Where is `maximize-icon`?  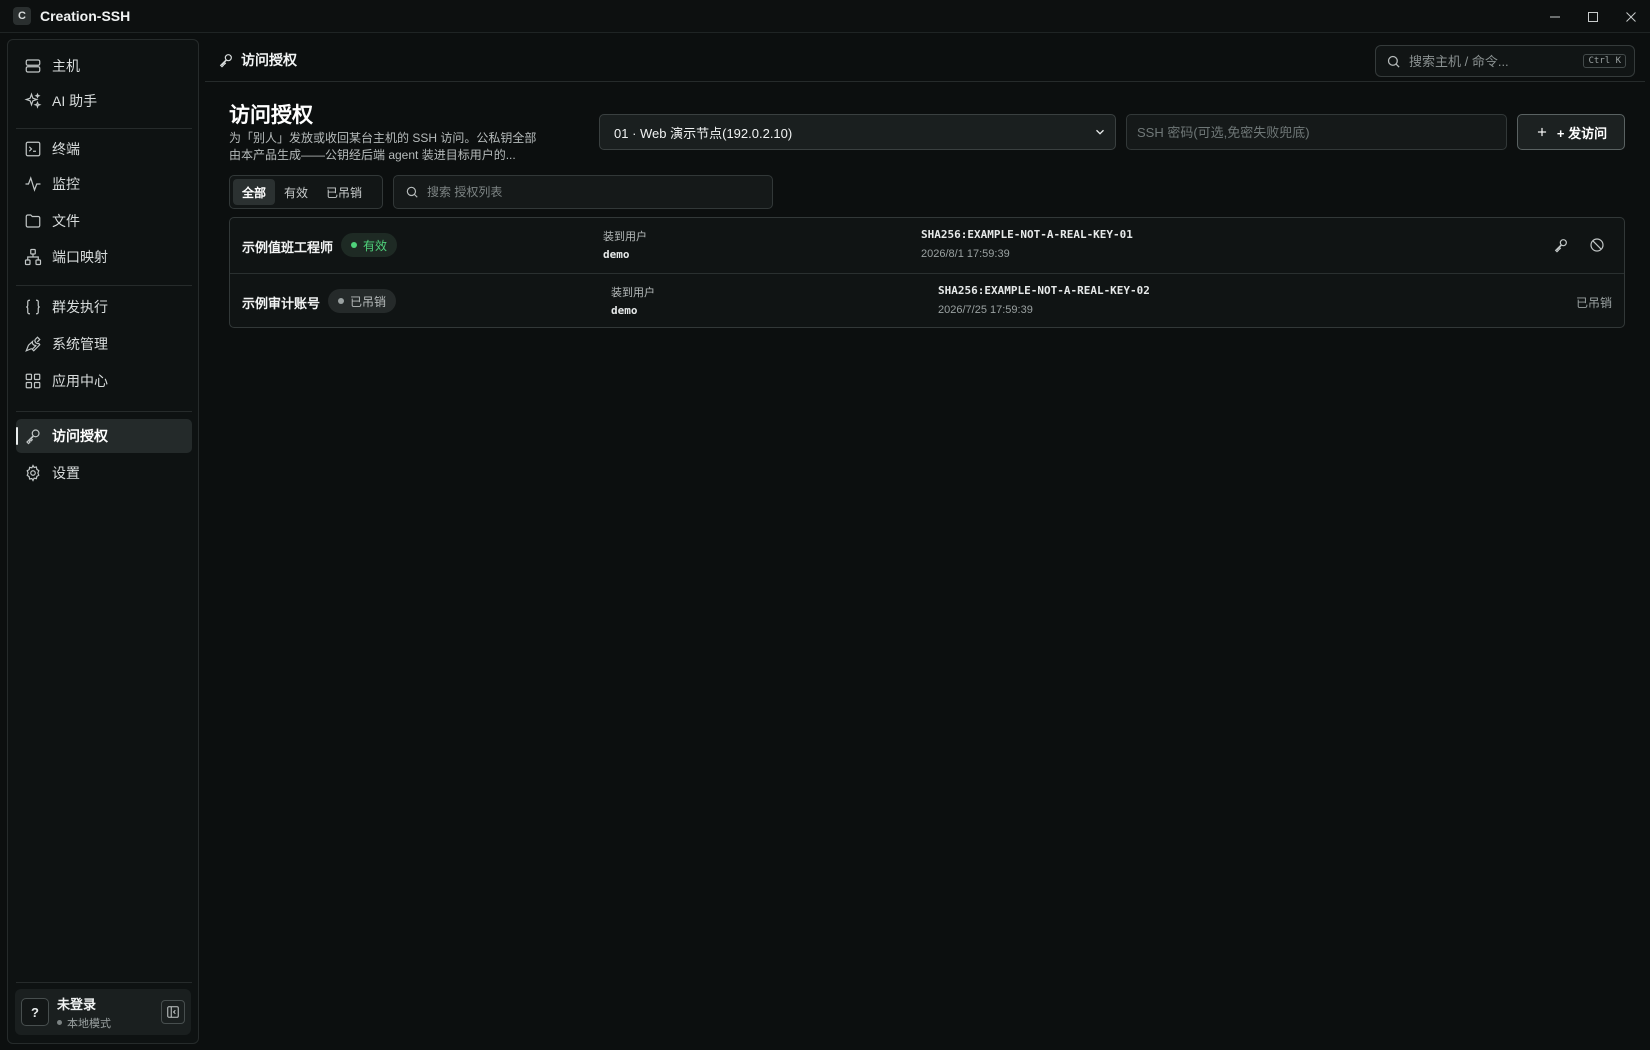 maximize-icon is located at coordinates (1593, 16).